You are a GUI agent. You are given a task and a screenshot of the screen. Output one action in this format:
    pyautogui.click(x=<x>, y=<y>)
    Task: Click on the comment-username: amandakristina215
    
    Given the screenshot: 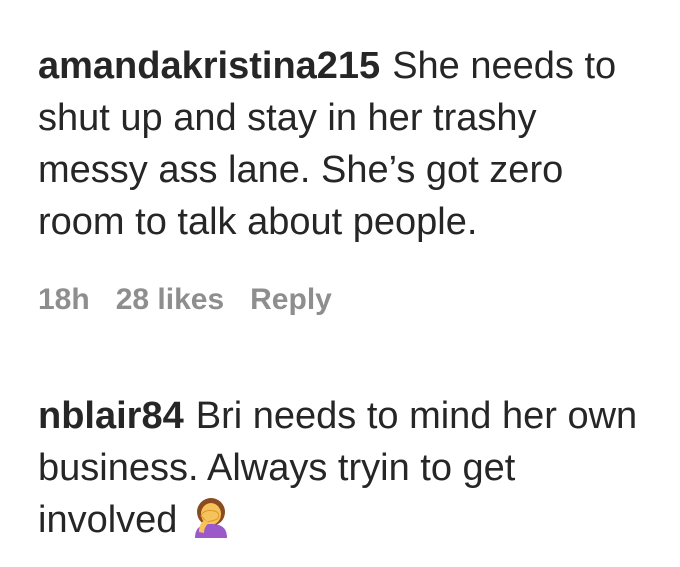 What is the action you would take?
    pyautogui.click(x=209, y=66)
    